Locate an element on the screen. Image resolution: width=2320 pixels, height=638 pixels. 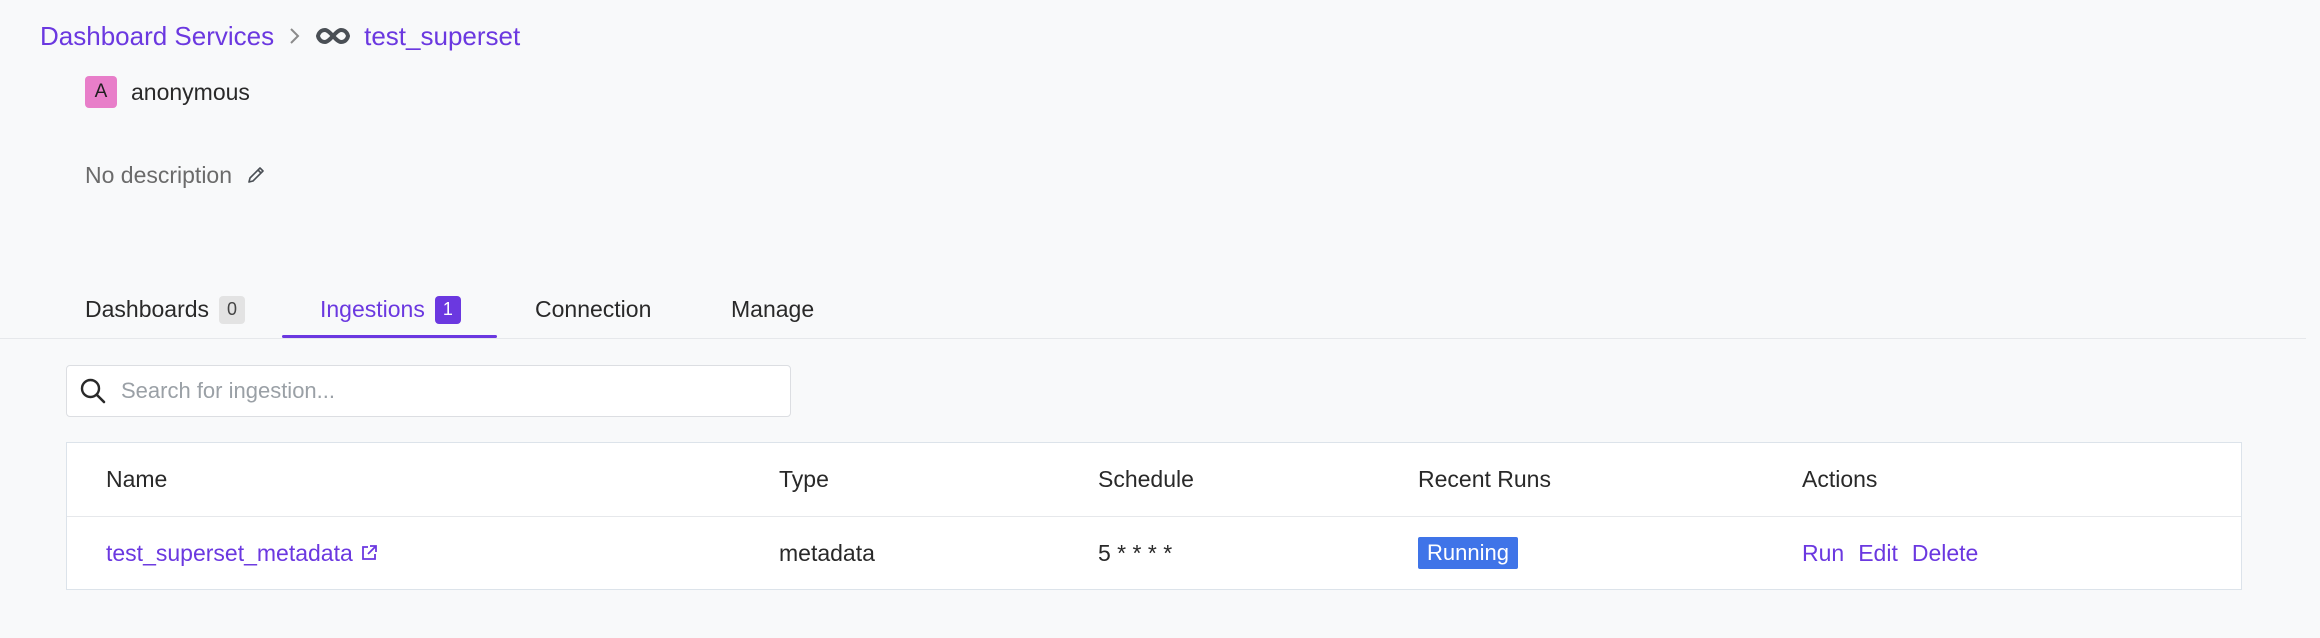
tab-count-badge: 1 is located at coordinates (447, 309).